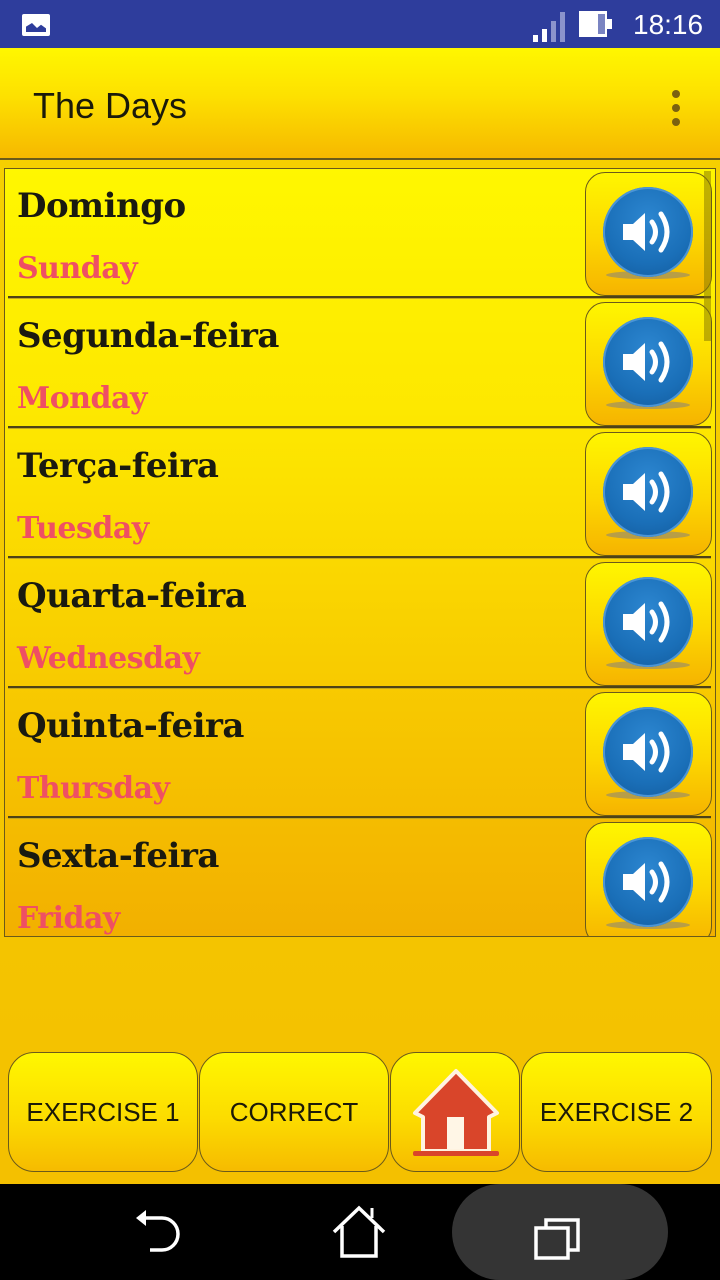 This screenshot has width=720, height=1280. I want to click on bottom-button-bar: EXERCISE 1 CORRECT EXERCISE 2, so click(360, 1112).